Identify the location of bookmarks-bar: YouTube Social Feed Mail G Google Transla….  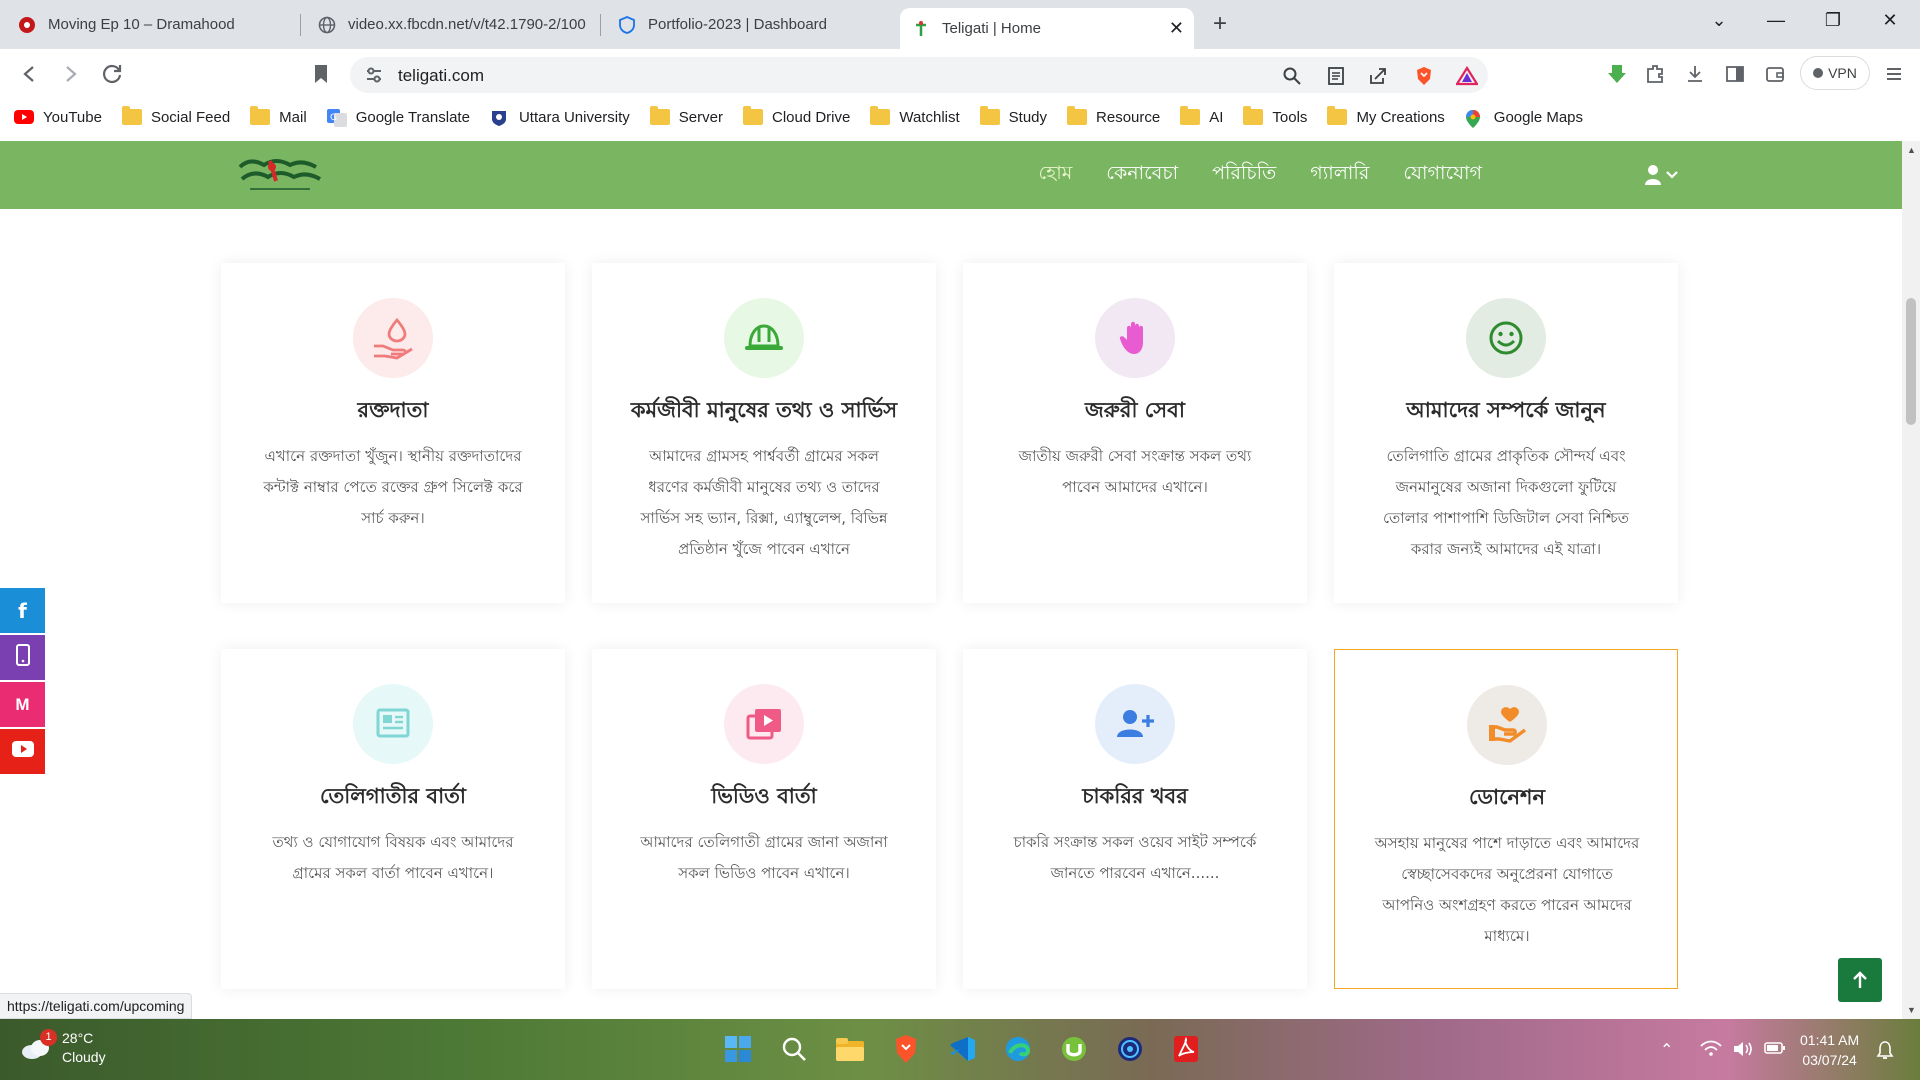
(960, 117).